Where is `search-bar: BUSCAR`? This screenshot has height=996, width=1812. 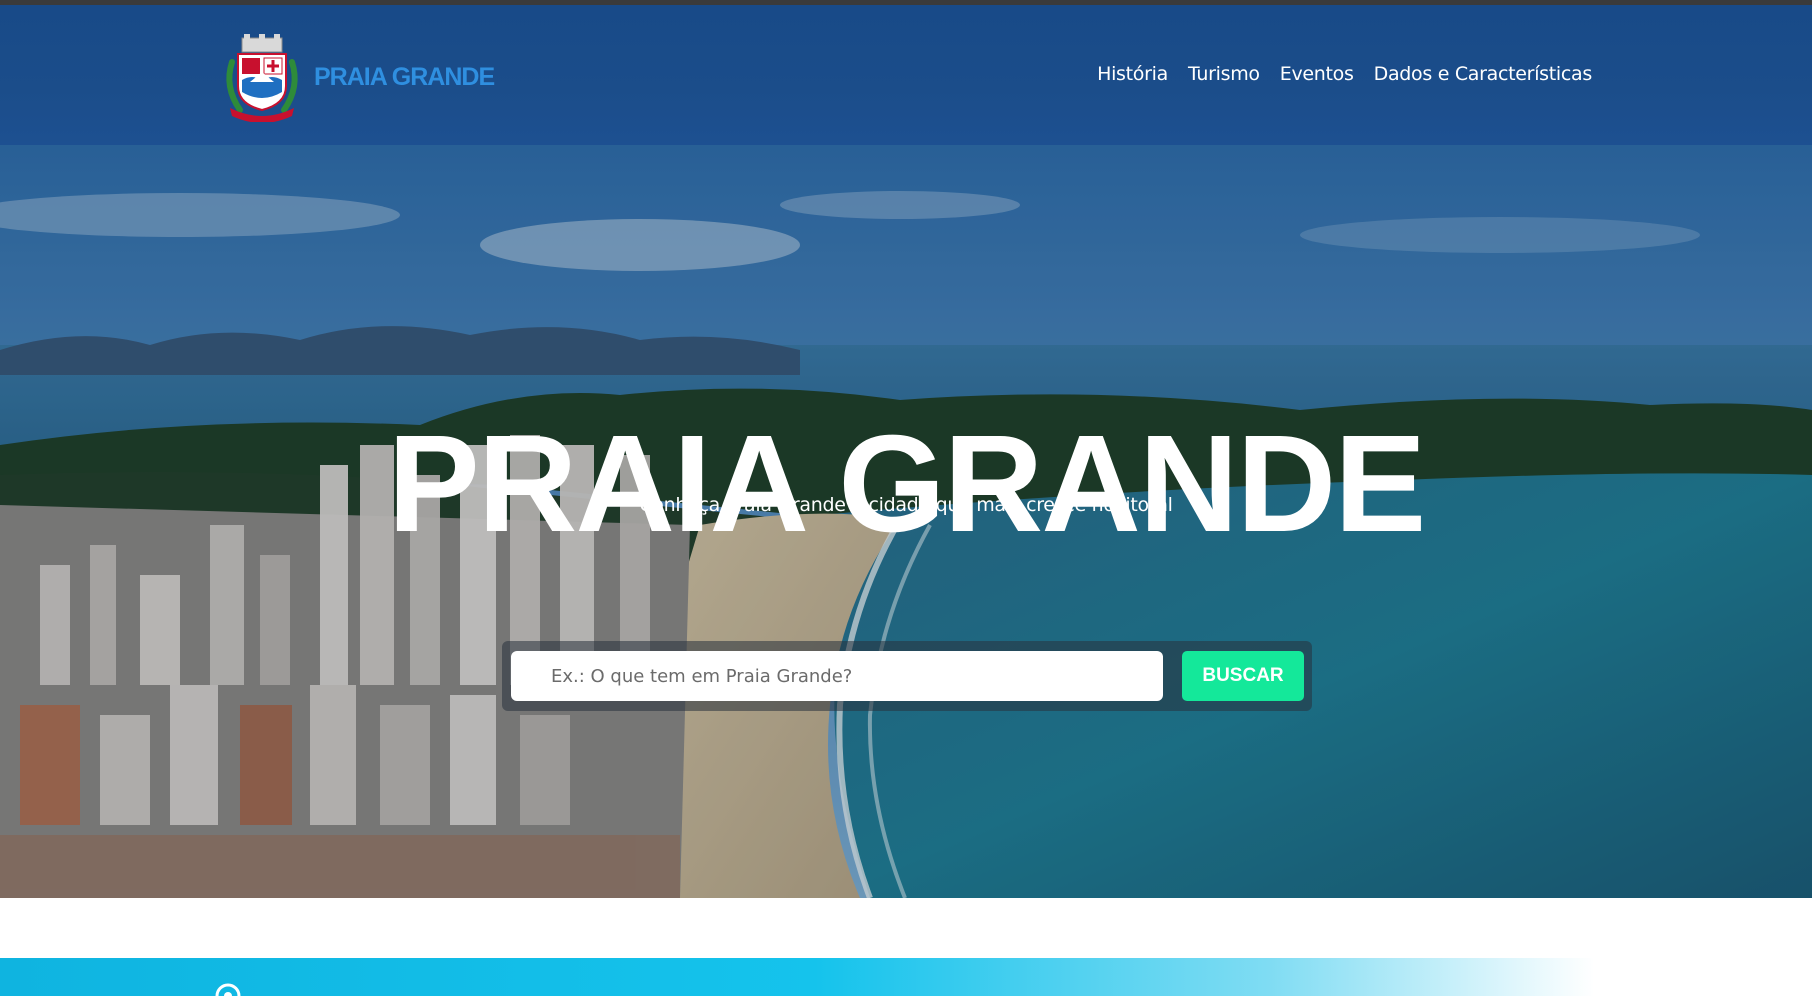 search-bar: BUSCAR is located at coordinates (907, 676).